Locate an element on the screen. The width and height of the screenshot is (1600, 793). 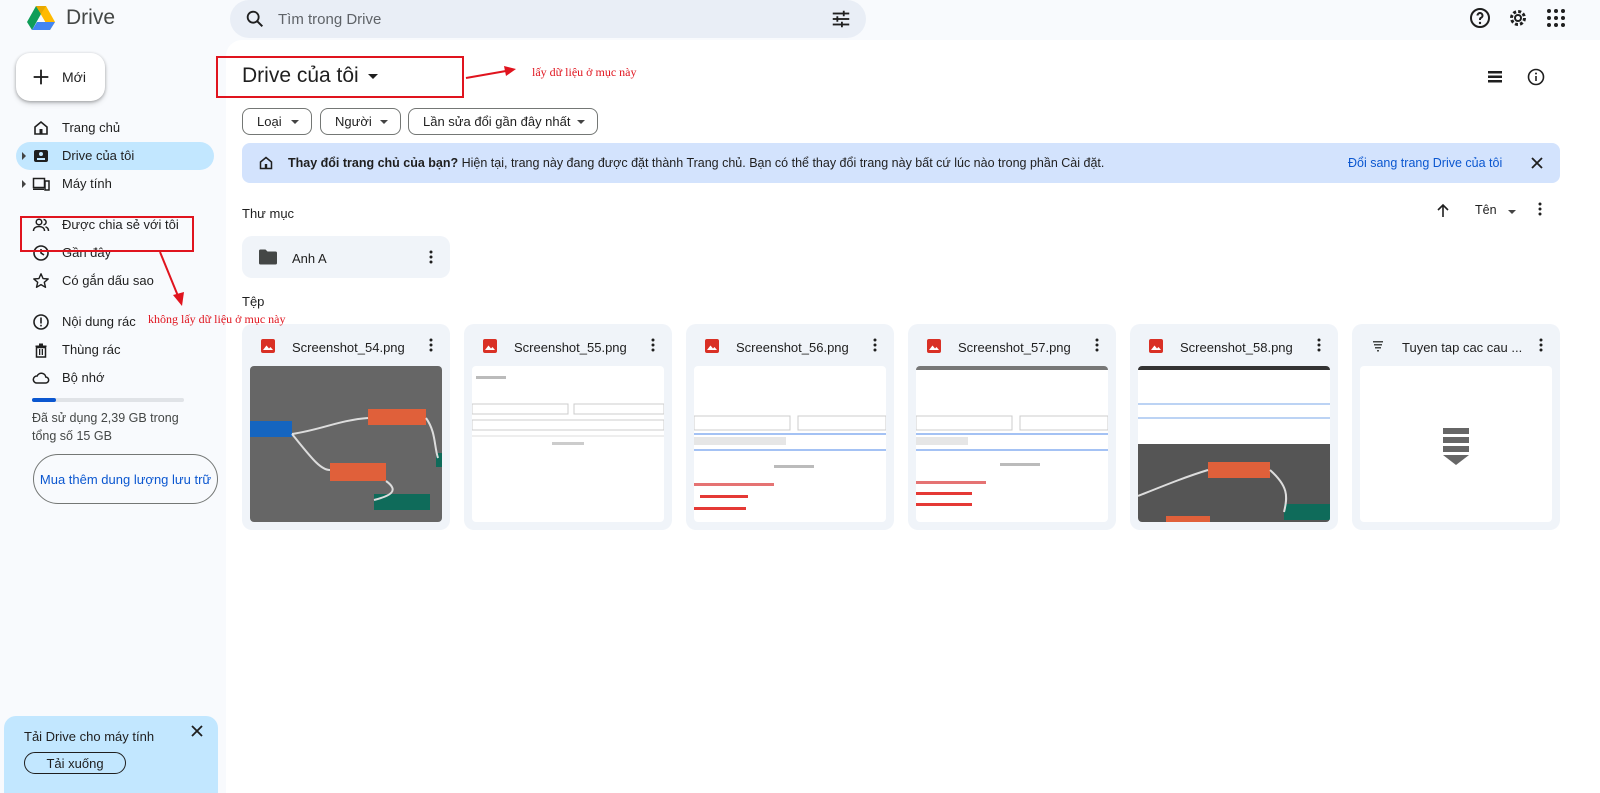
document-file-icon is located at coordinates (1378, 346).